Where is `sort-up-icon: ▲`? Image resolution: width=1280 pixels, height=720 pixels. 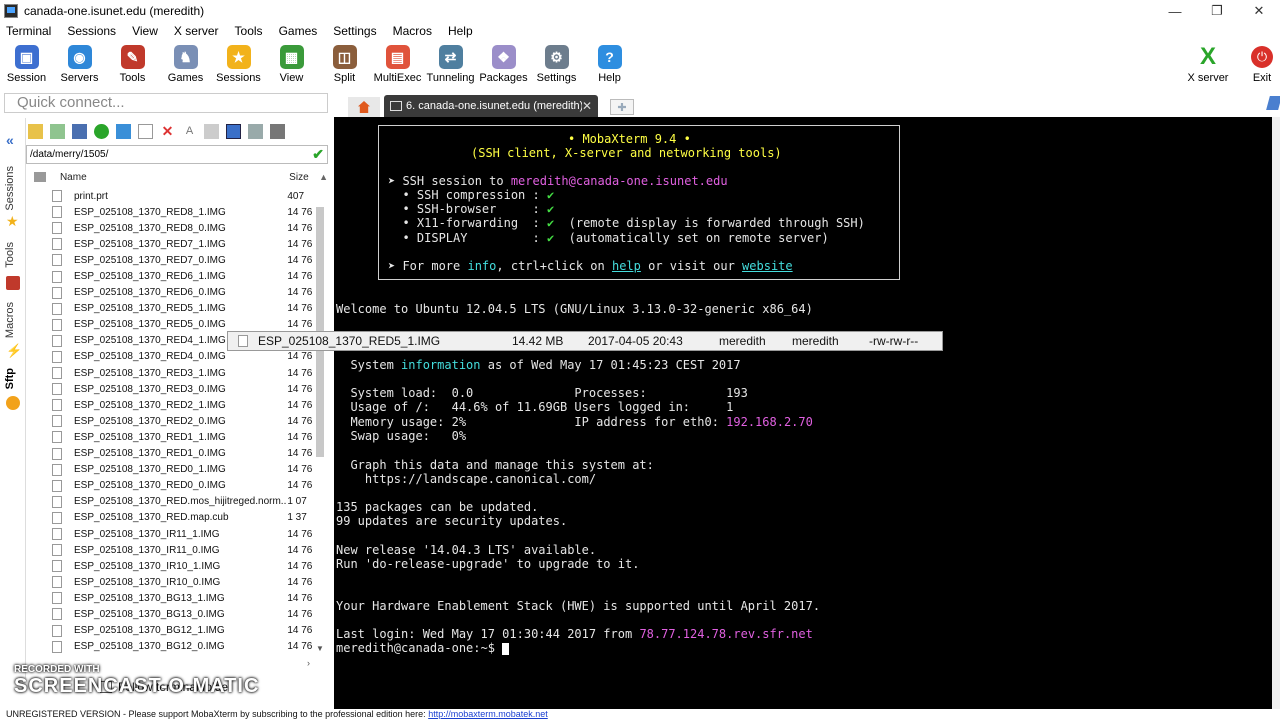 sort-up-icon: ▲ is located at coordinates (323, 177).